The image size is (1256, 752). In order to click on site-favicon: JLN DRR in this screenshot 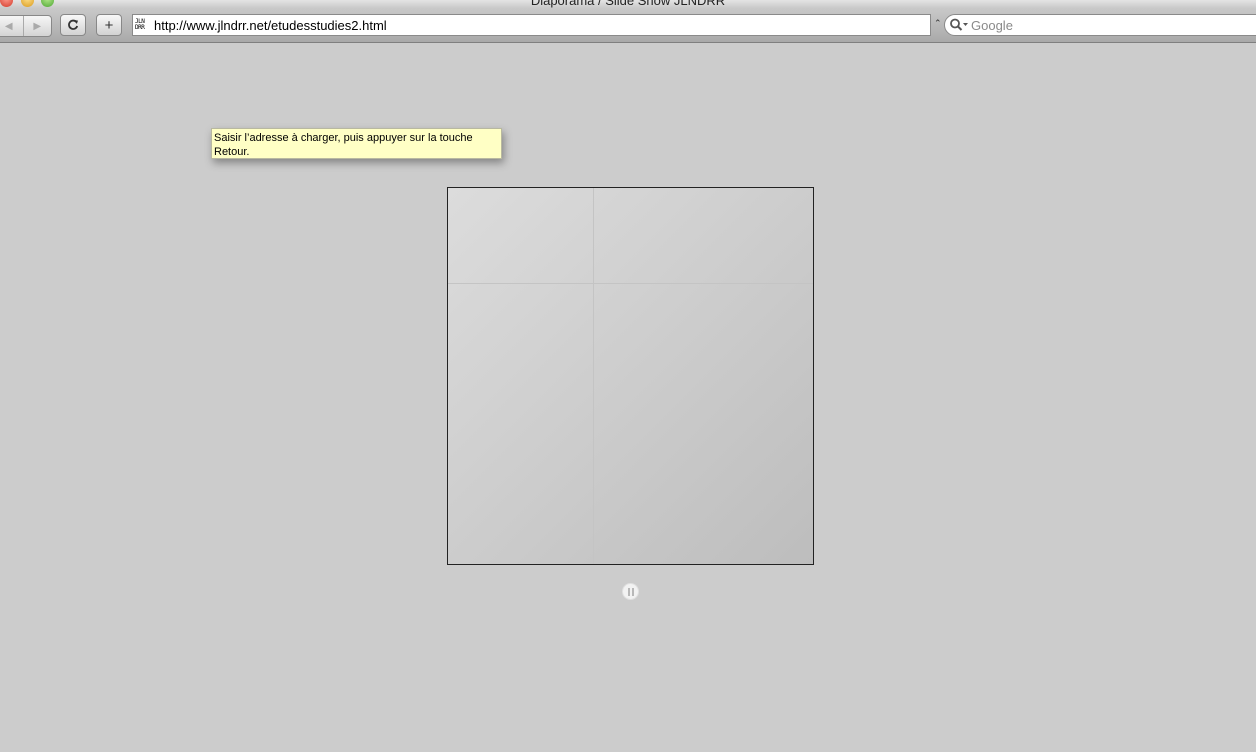, I will do `click(143, 25)`.